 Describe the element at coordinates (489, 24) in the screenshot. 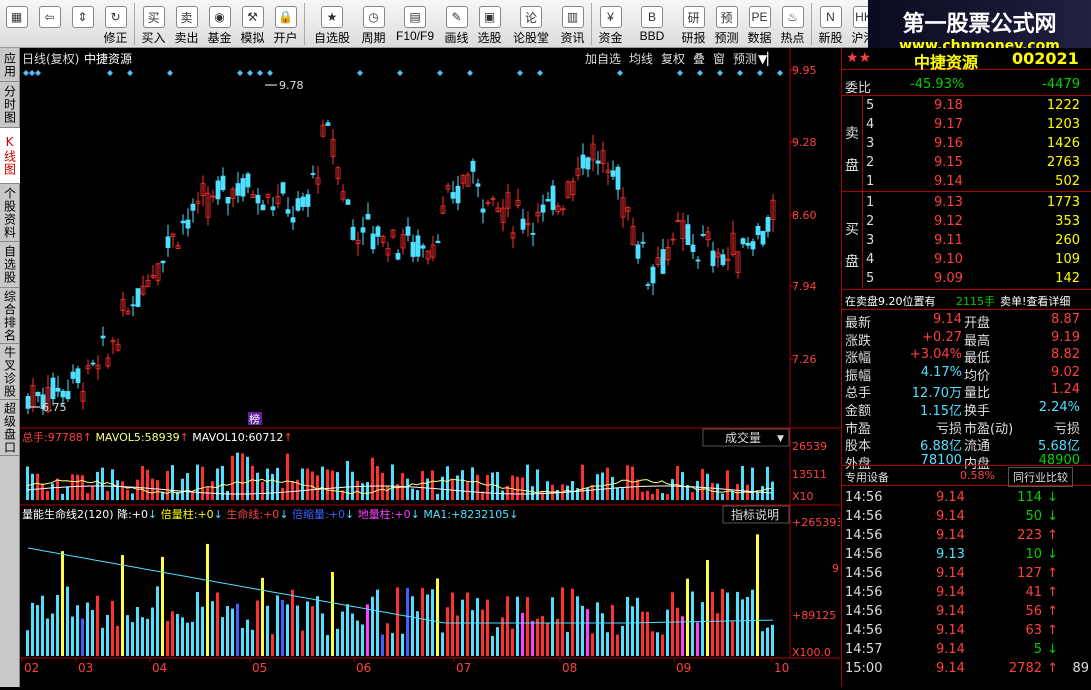

I see `toolbar-monitor-button: ▣ 选股` at that location.